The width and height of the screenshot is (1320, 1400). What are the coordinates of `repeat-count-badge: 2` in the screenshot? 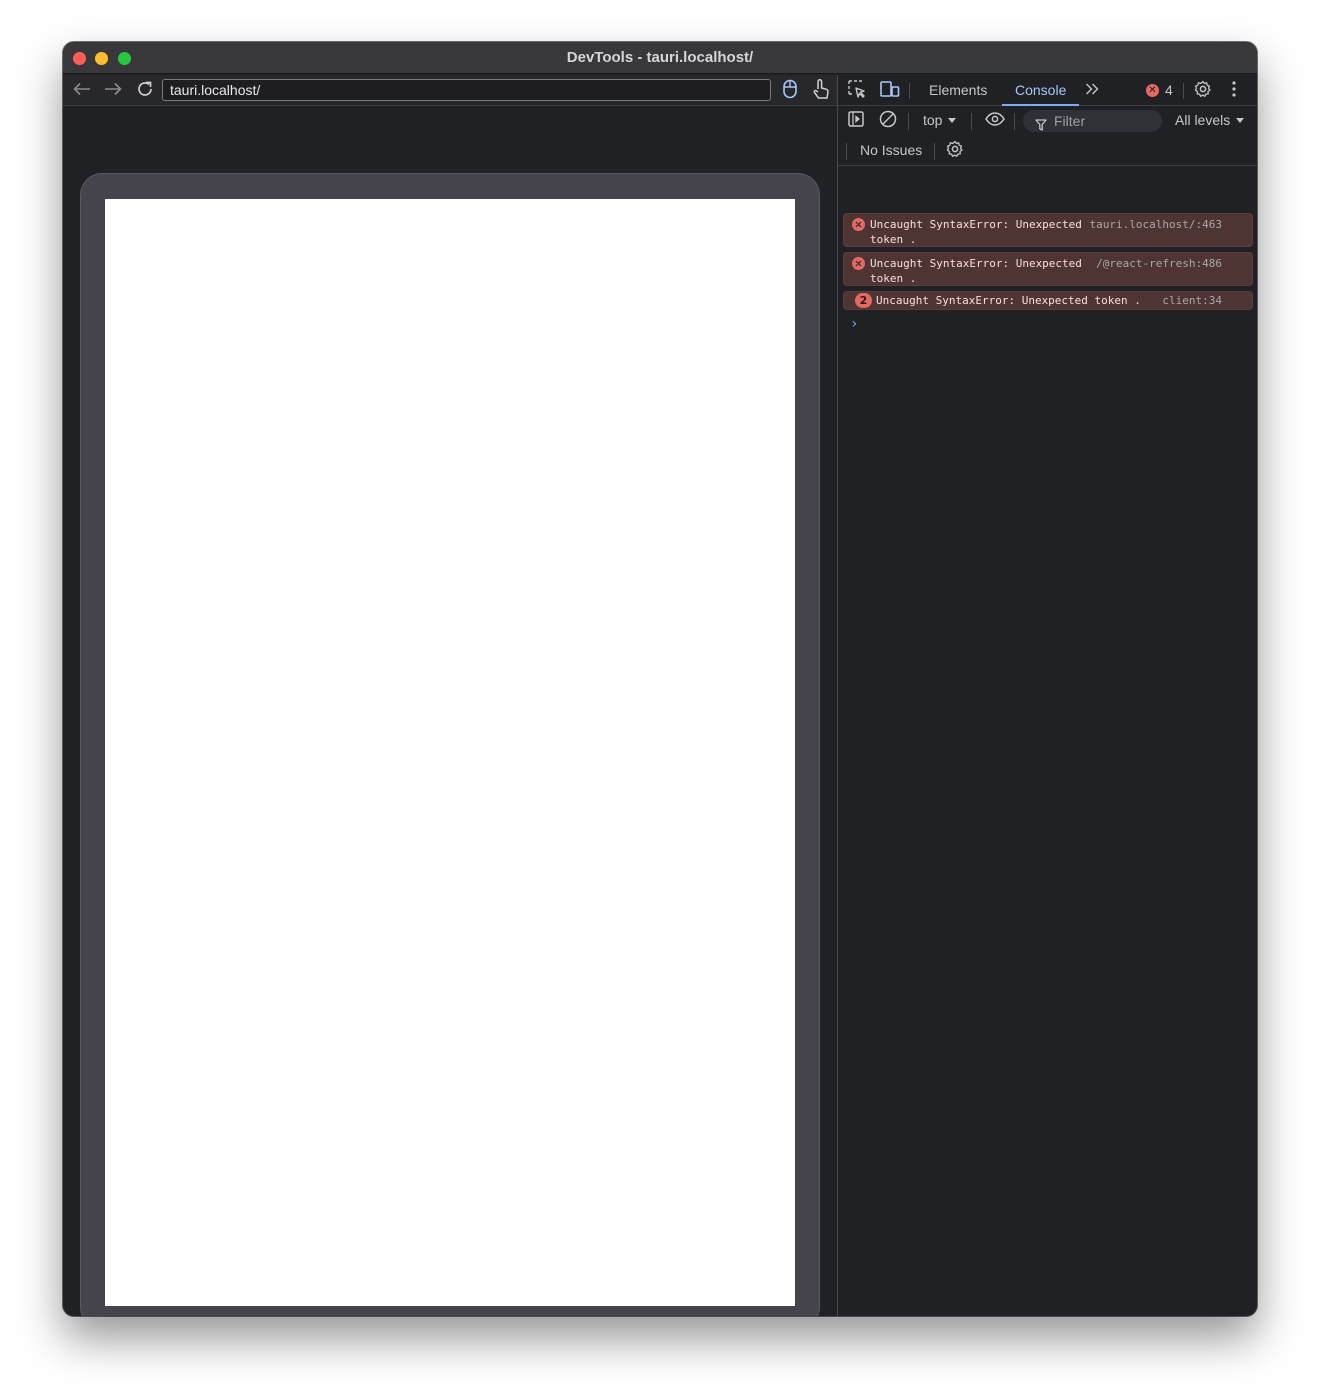 It's located at (863, 300).